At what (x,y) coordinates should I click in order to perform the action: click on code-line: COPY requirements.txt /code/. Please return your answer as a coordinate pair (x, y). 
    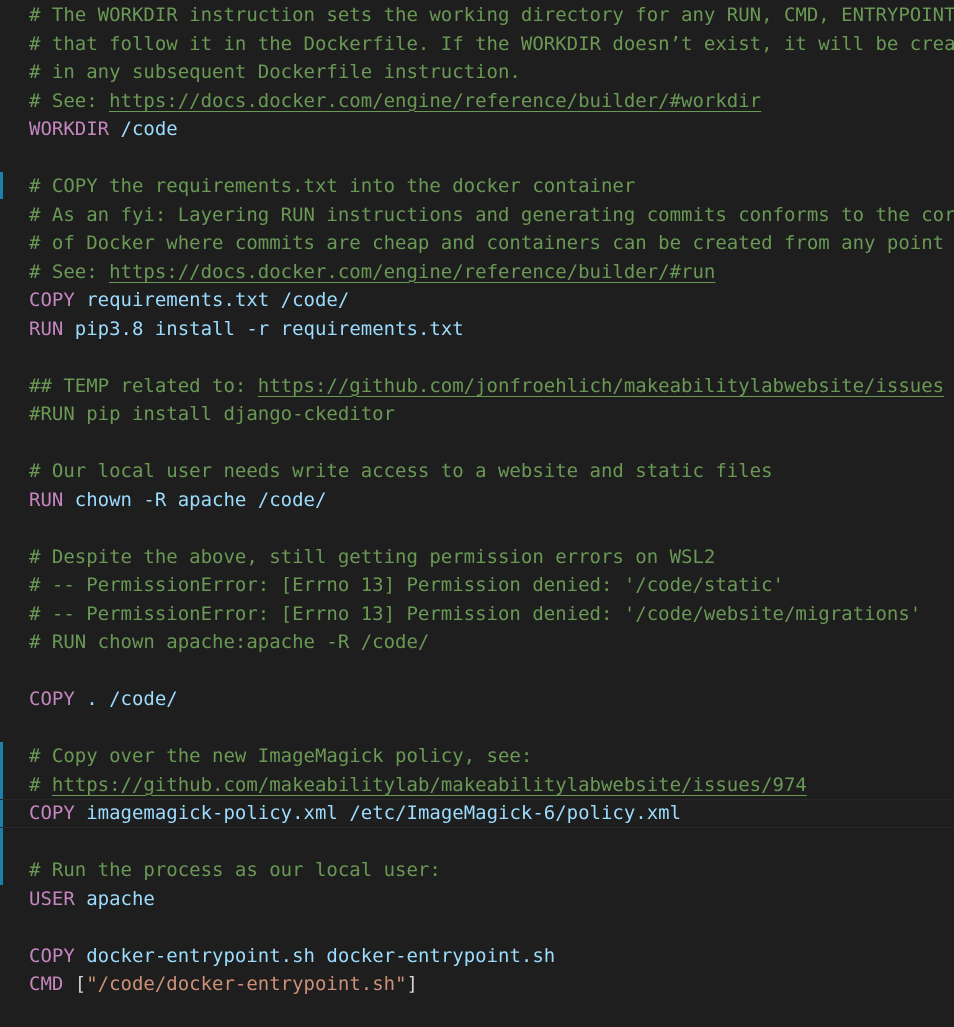
    Looking at the image, I should click on (477, 300).